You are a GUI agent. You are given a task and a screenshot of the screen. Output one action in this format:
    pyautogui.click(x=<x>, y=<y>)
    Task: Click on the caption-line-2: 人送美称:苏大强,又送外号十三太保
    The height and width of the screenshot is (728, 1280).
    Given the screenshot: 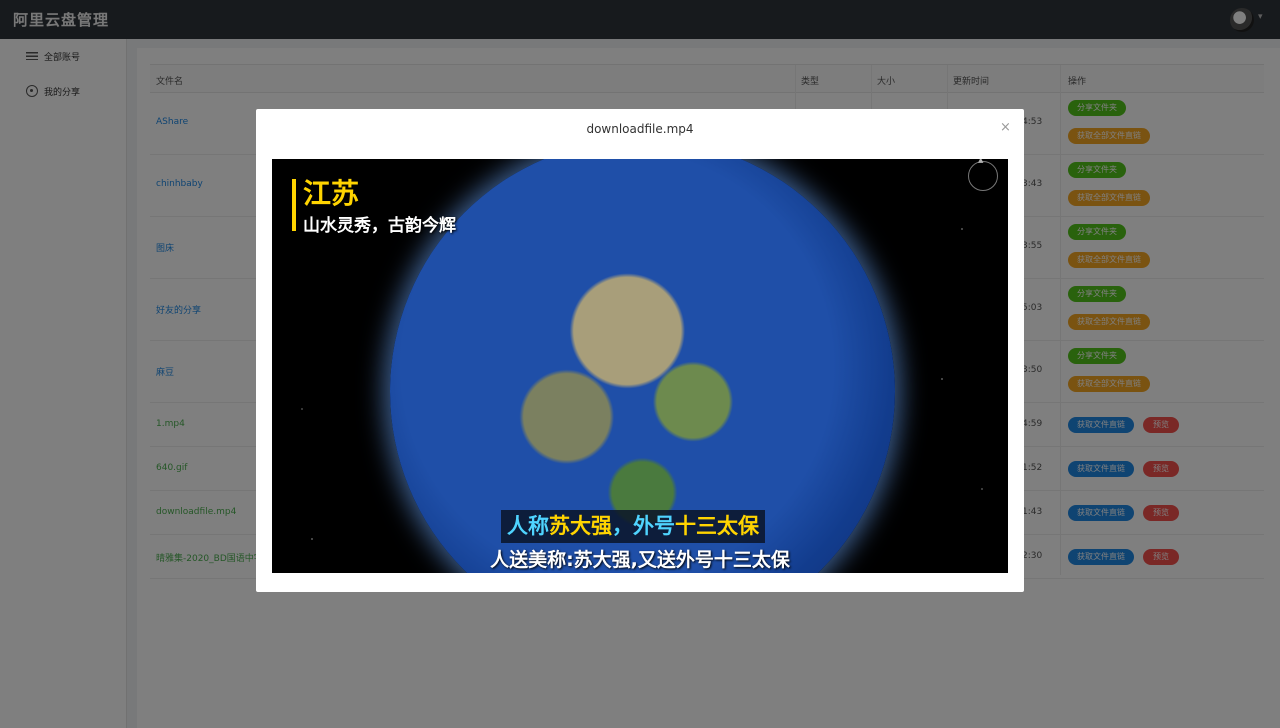 What is the action you would take?
    pyautogui.click(x=640, y=560)
    